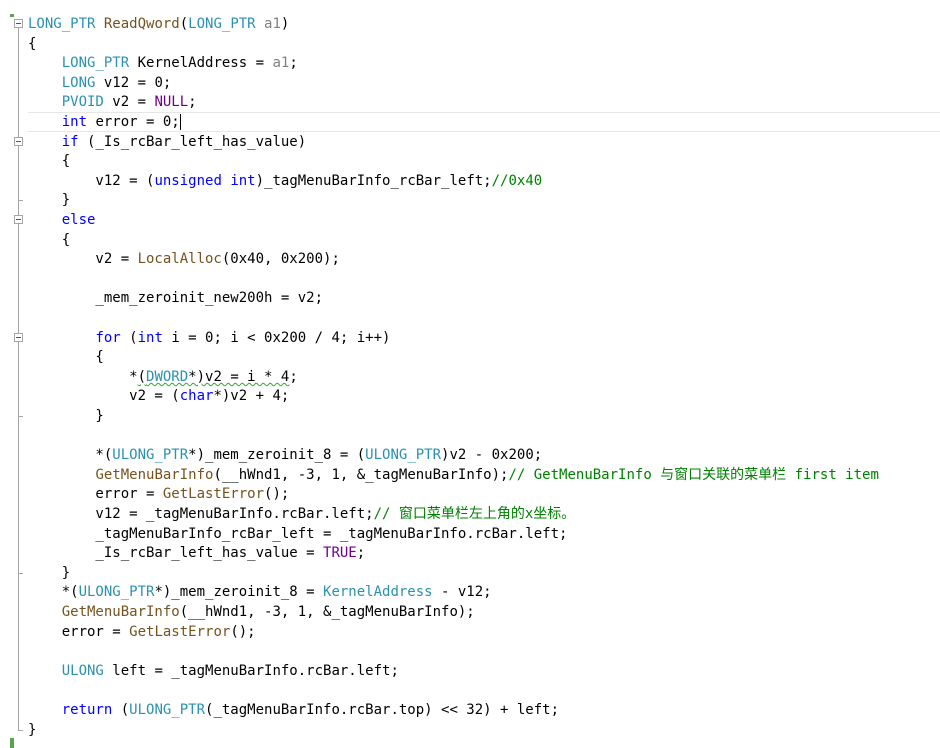  What do you see at coordinates (82, 670) in the screenshot?
I see `code-type-token: ULONG` at bounding box center [82, 670].